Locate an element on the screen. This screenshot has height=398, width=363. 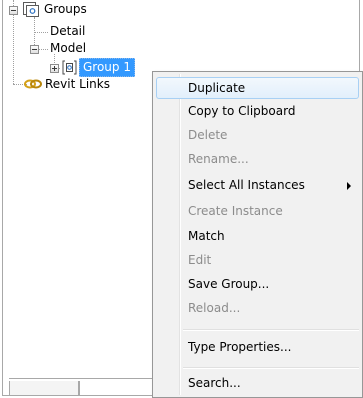
collapse-model-toggle is located at coordinates (34, 49).